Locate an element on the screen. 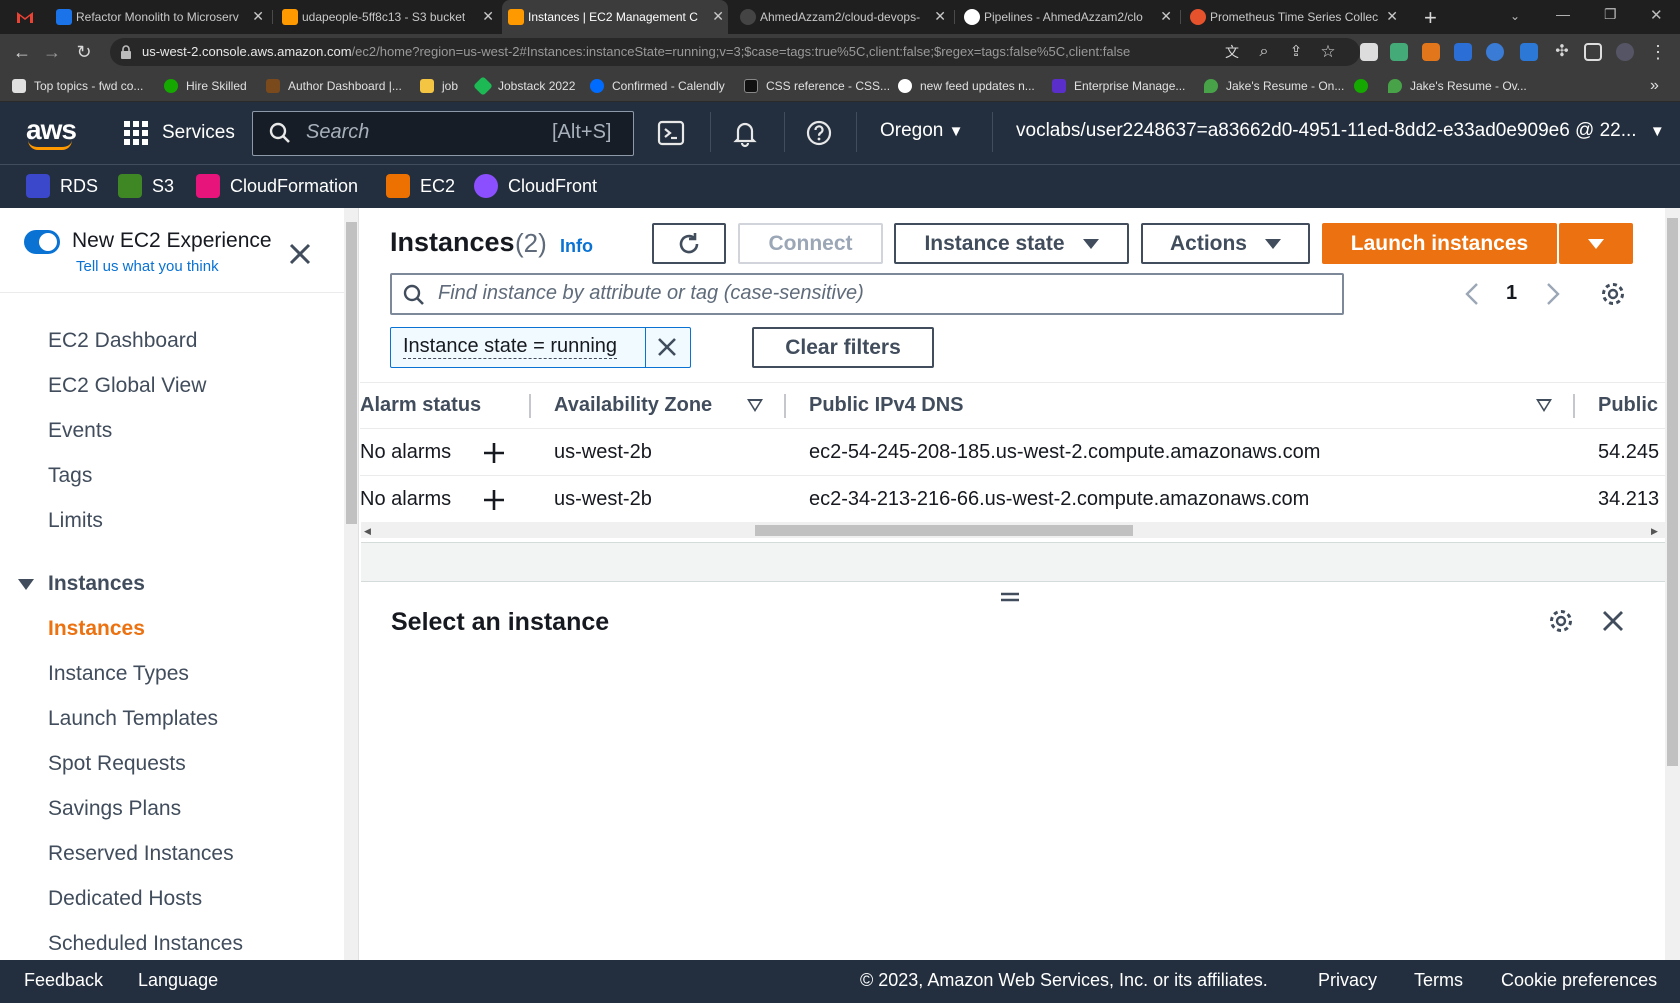  remove-filter-icon is located at coordinates (667, 347).